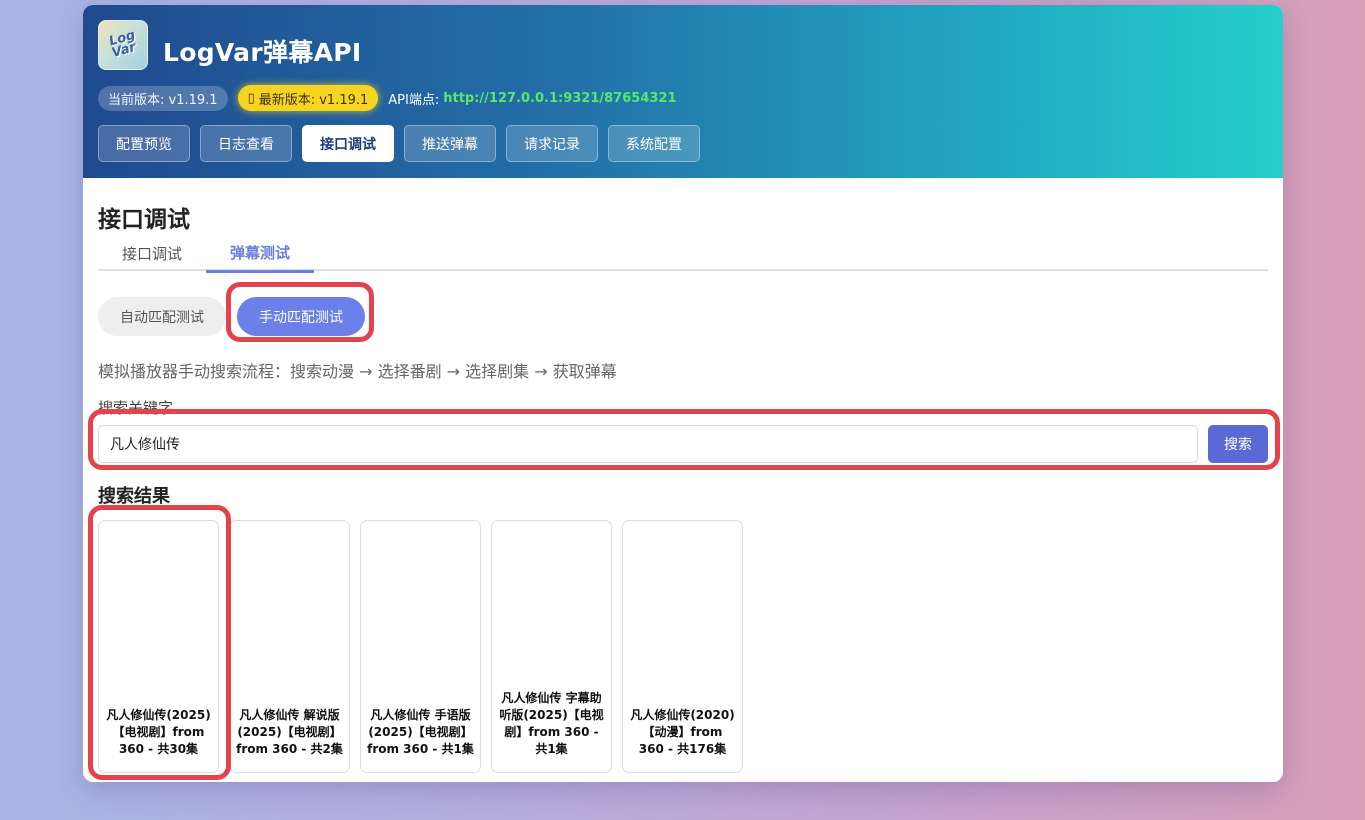  Describe the element at coordinates (158, 732) in the screenshot. I see `result-title: 凡人修仙传(2025)【电视剧】from 360 - 共30集` at that location.